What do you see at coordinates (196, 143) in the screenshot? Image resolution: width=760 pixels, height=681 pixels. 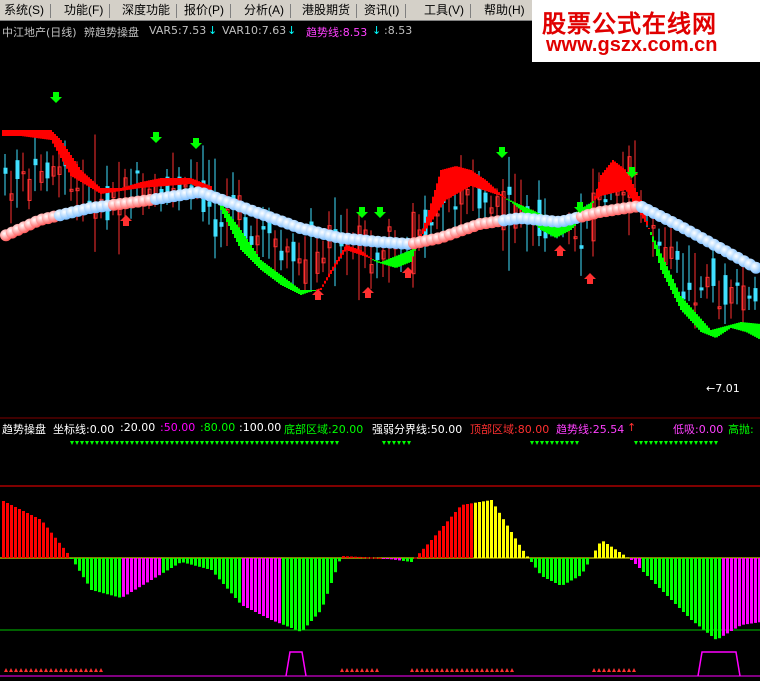 I see `down-arrow-icon` at bounding box center [196, 143].